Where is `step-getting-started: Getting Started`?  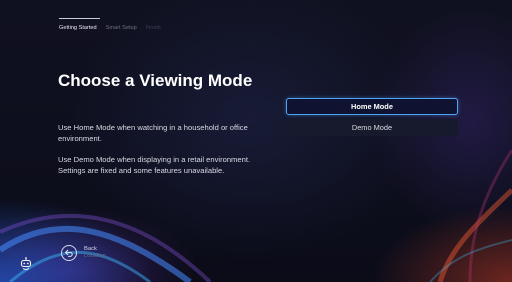 step-getting-started: Getting Started is located at coordinates (79, 24).